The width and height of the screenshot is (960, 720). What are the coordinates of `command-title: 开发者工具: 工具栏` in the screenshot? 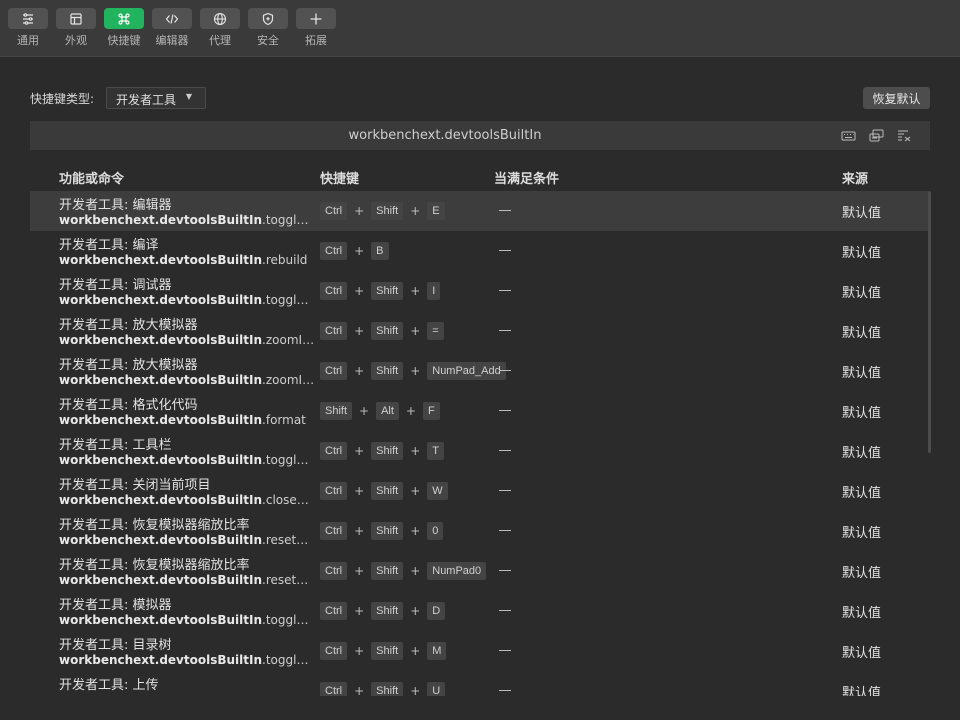 It's located at (115, 445).